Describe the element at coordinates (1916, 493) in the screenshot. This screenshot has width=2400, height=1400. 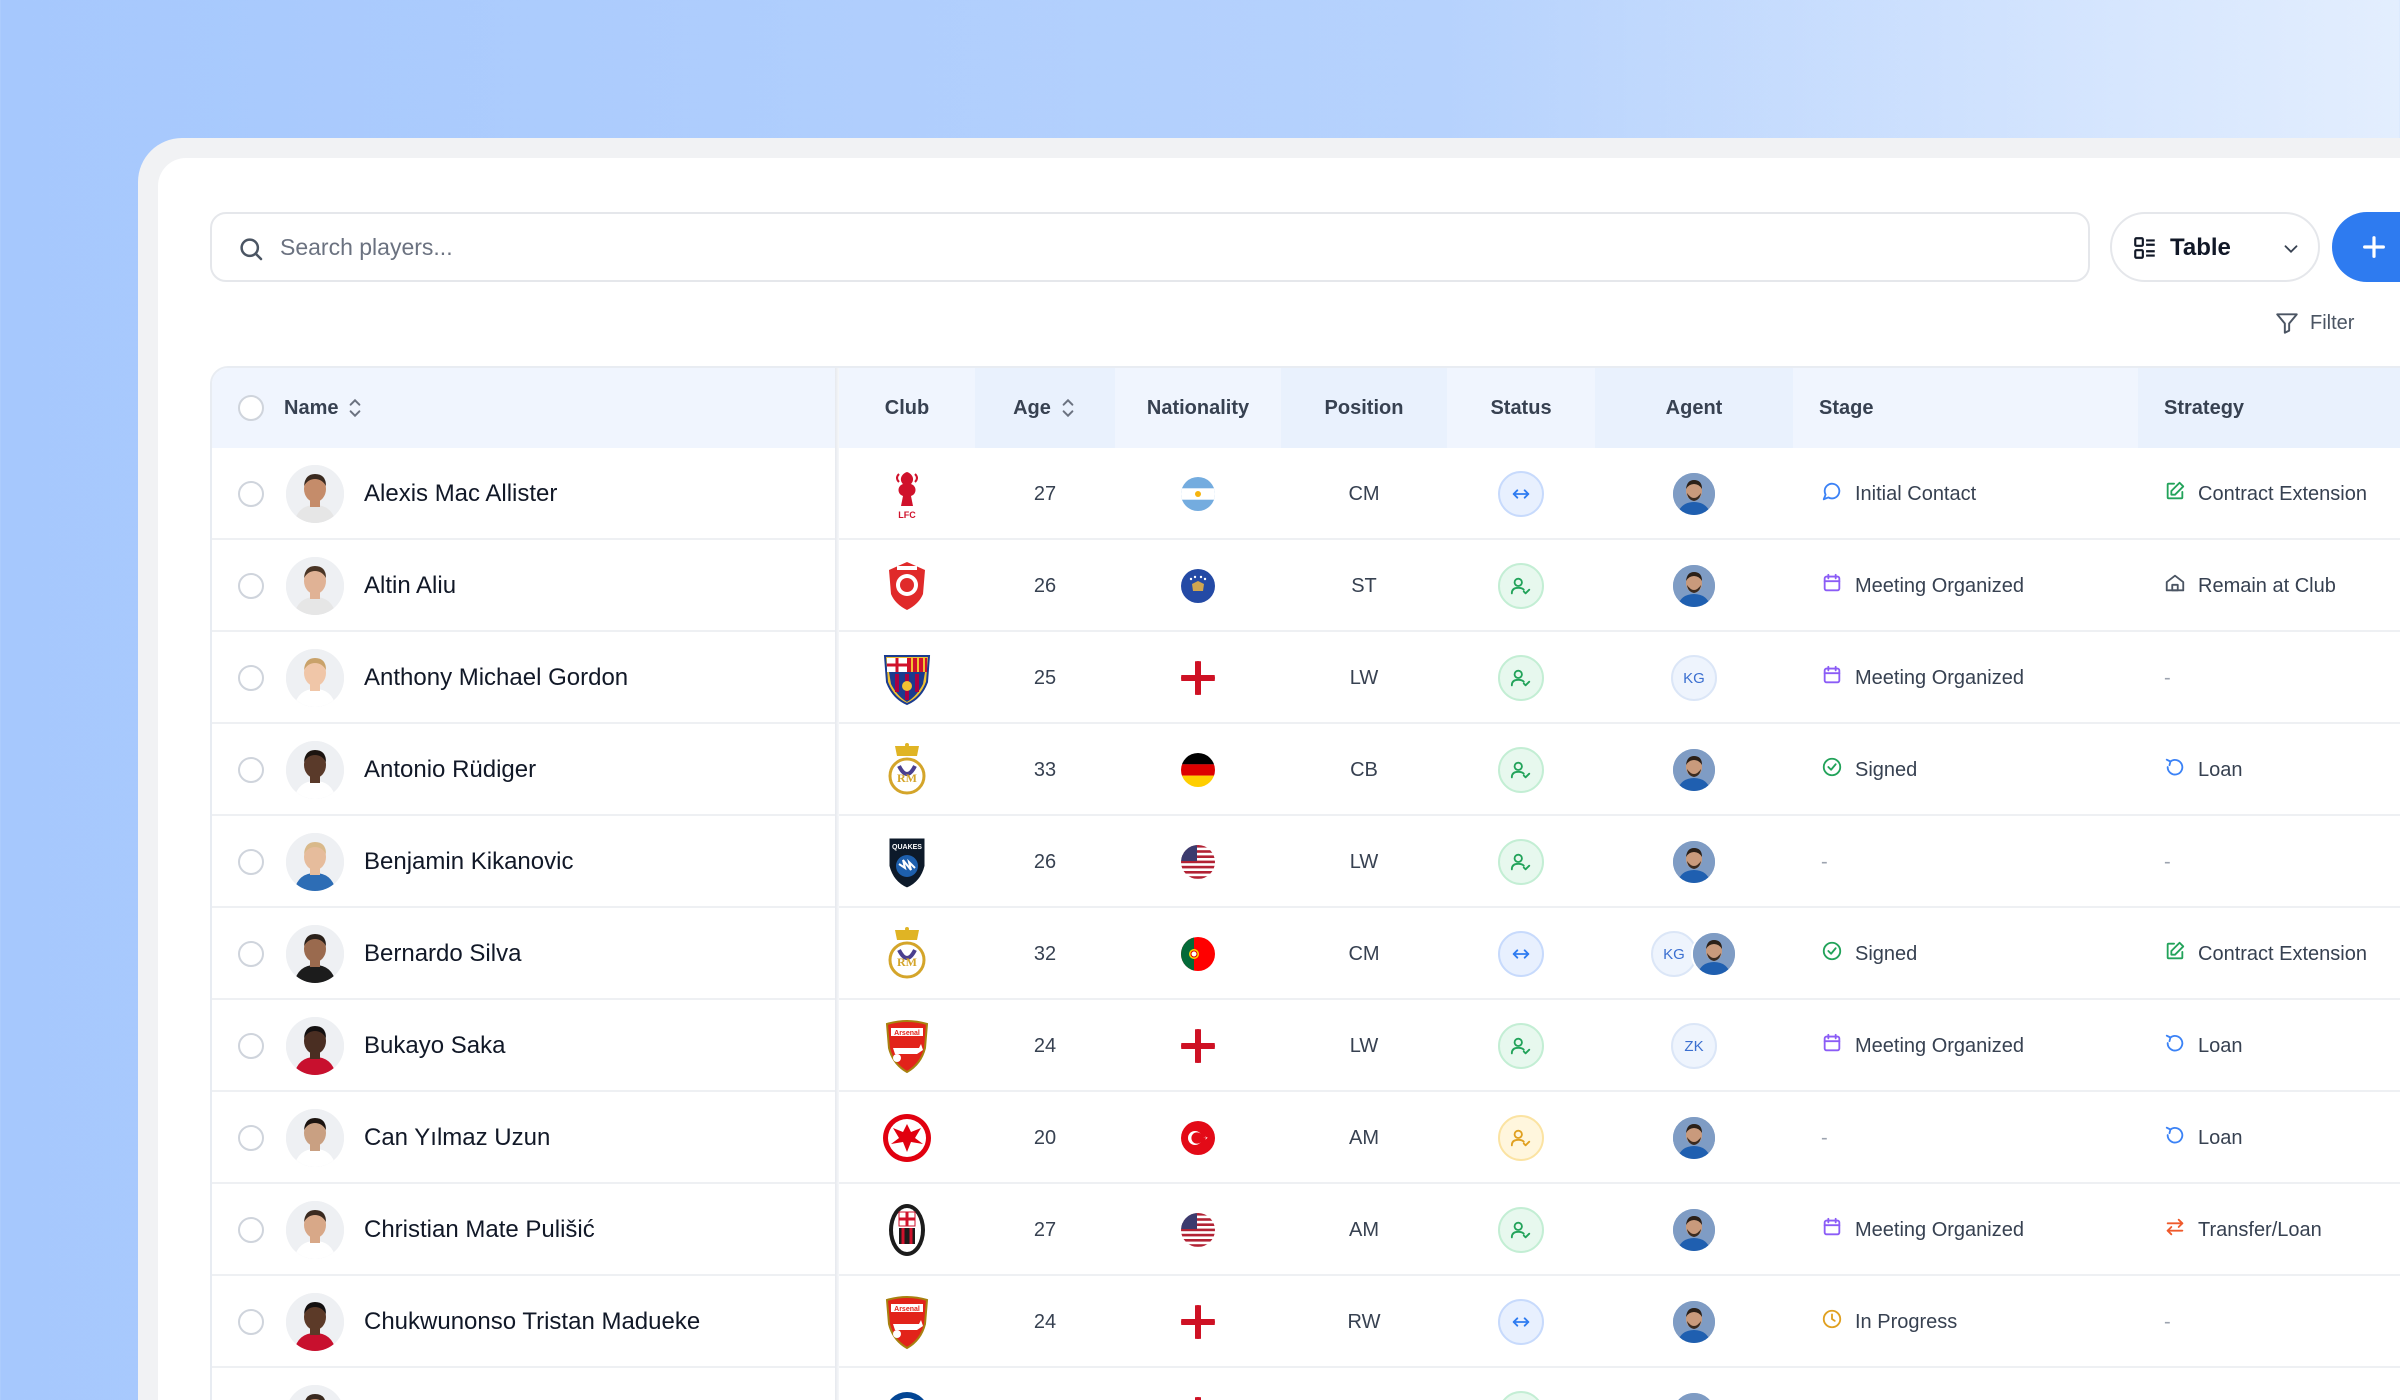
I see `stage-label: Initial Contact` at that location.